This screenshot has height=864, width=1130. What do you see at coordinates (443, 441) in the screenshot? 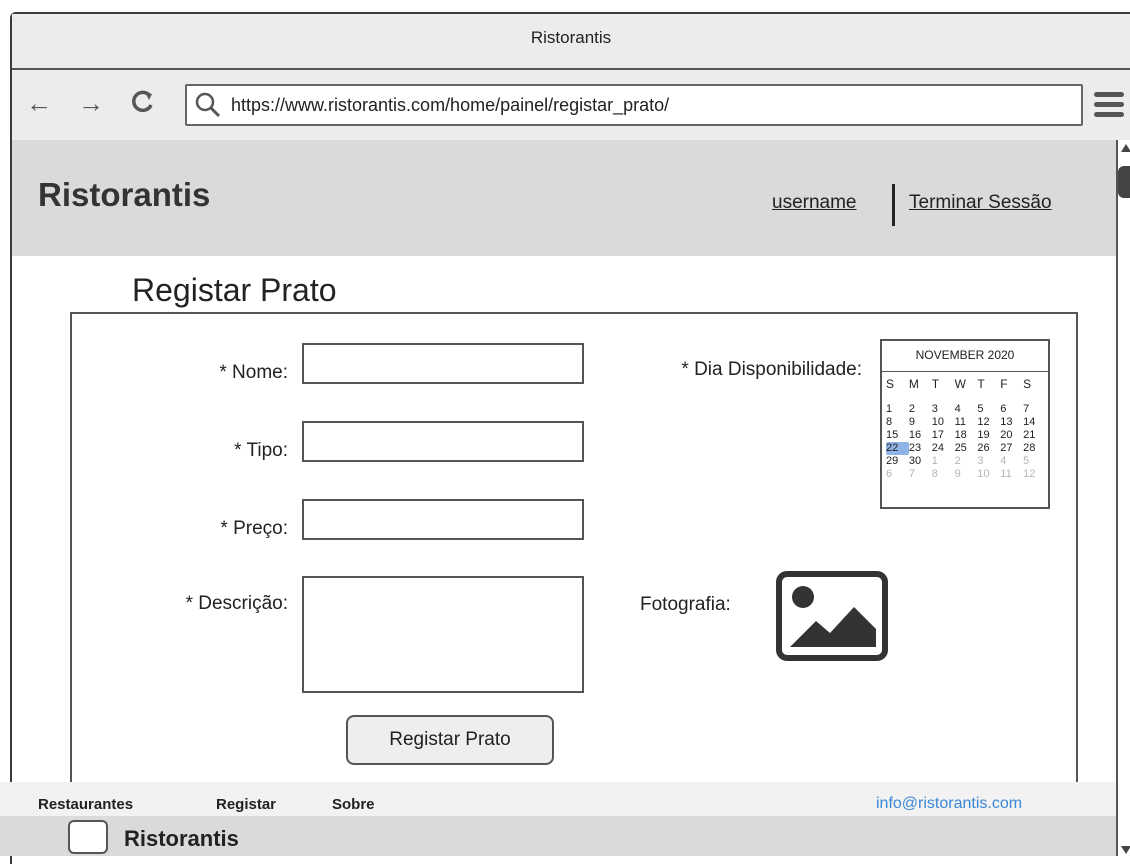
I see `tipo-input` at bounding box center [443, 441].